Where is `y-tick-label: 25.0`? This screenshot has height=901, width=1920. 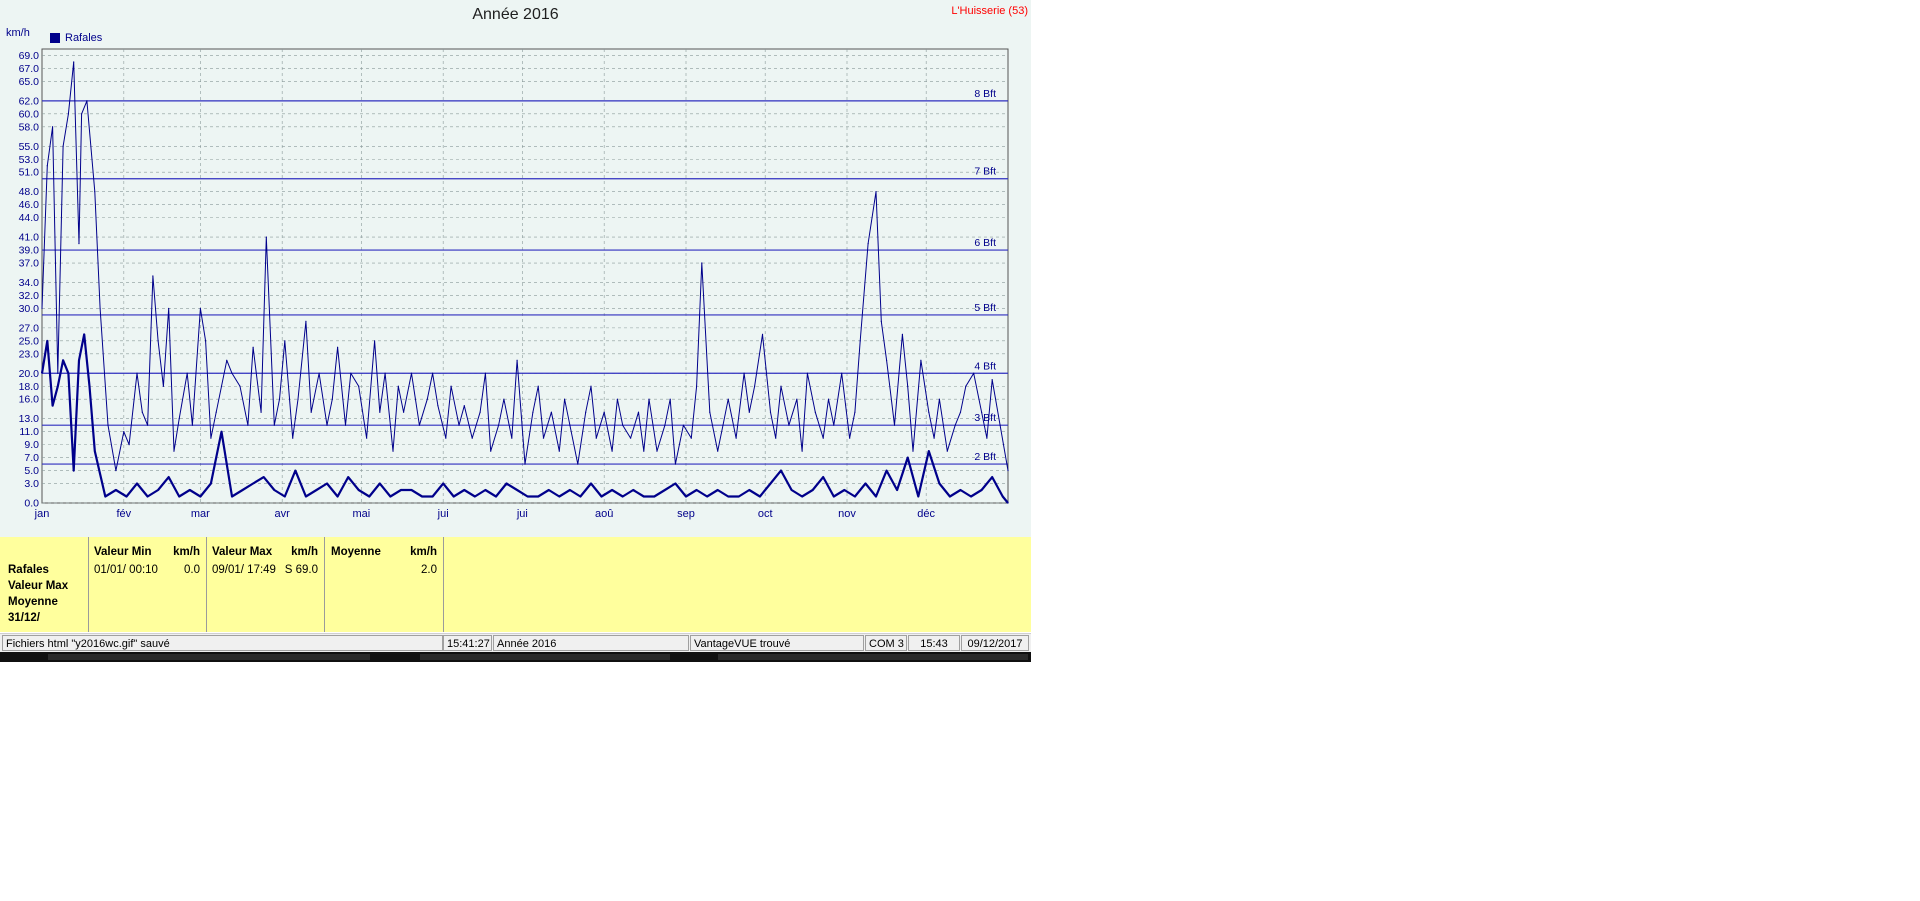 y-tick-label: 25.0 is located at coordinates (29, 341).